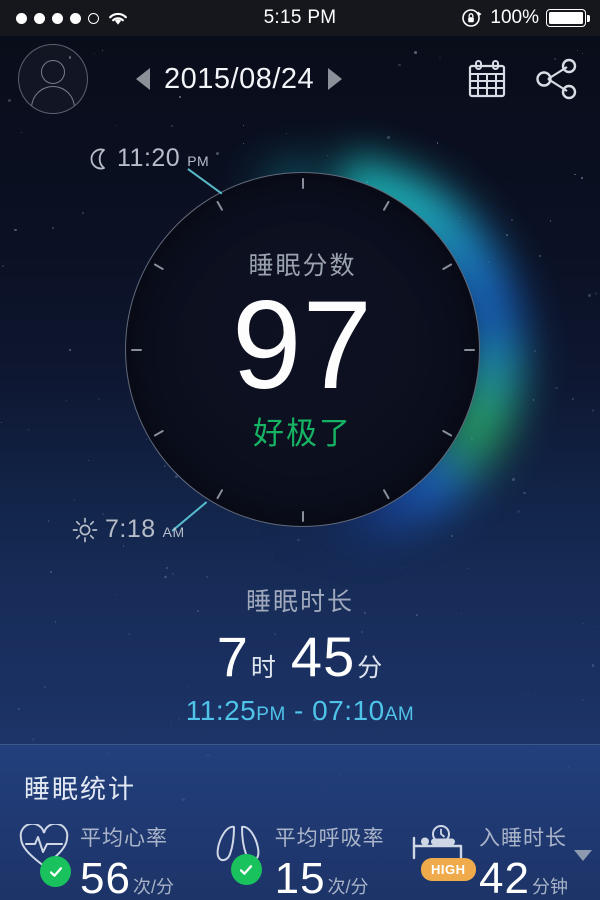 This screenshot has width=600, height=900. I want to click on waketime-value: 7:18, so click(130, 529).